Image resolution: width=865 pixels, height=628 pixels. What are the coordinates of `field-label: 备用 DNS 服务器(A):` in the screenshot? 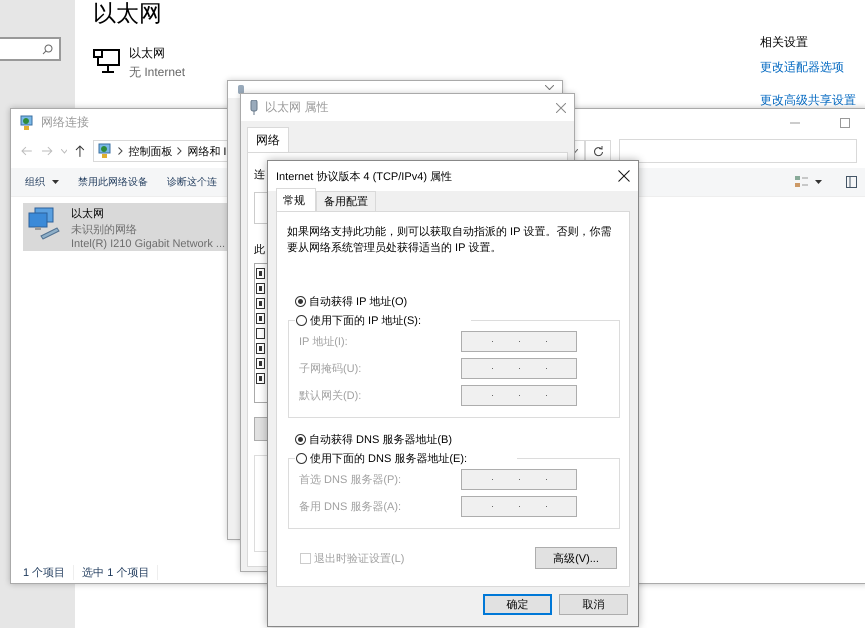 It's located at (350, 507).